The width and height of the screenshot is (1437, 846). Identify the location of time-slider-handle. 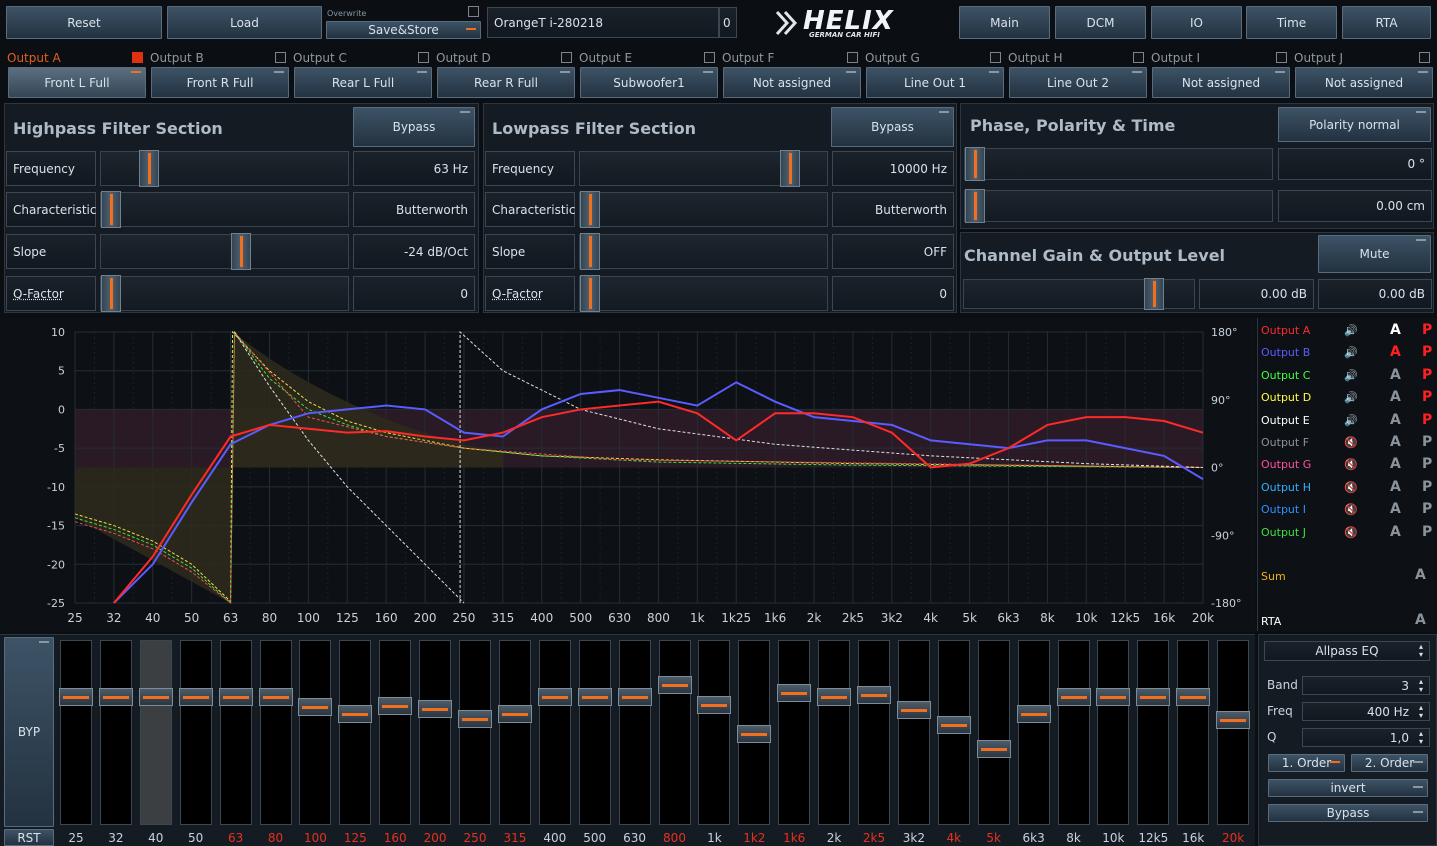
(975, 206).